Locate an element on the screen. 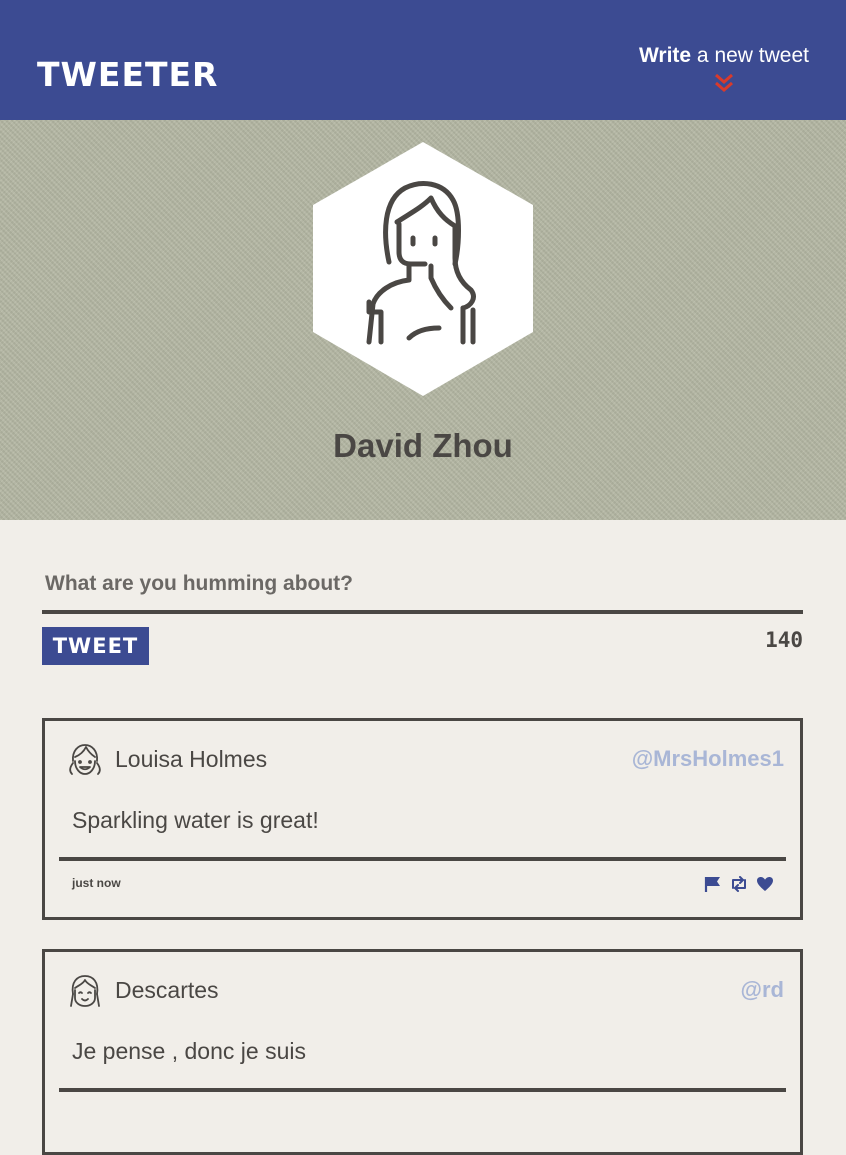  character-counter: 140 is located at coordinates (784, 640).